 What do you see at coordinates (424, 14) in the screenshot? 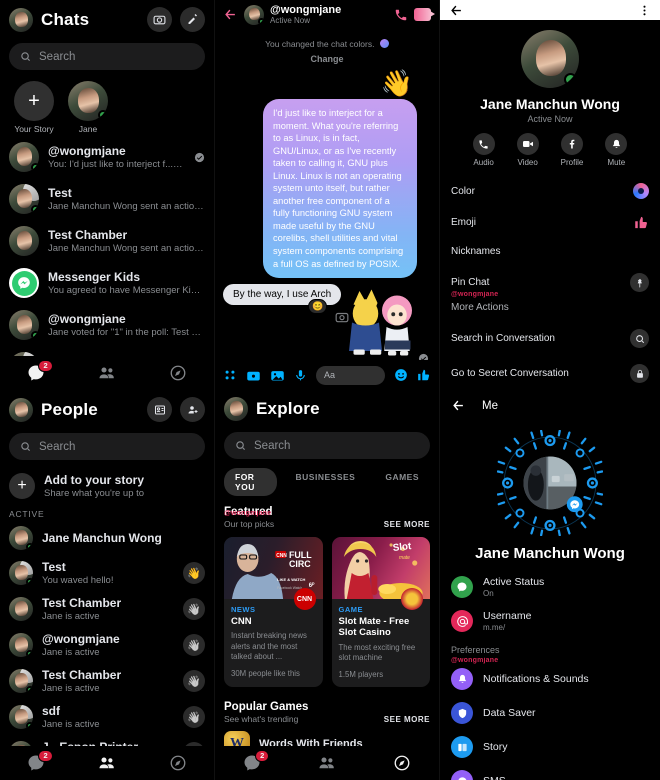
I see `video-camera-icon` at bounding box center [424, 14].